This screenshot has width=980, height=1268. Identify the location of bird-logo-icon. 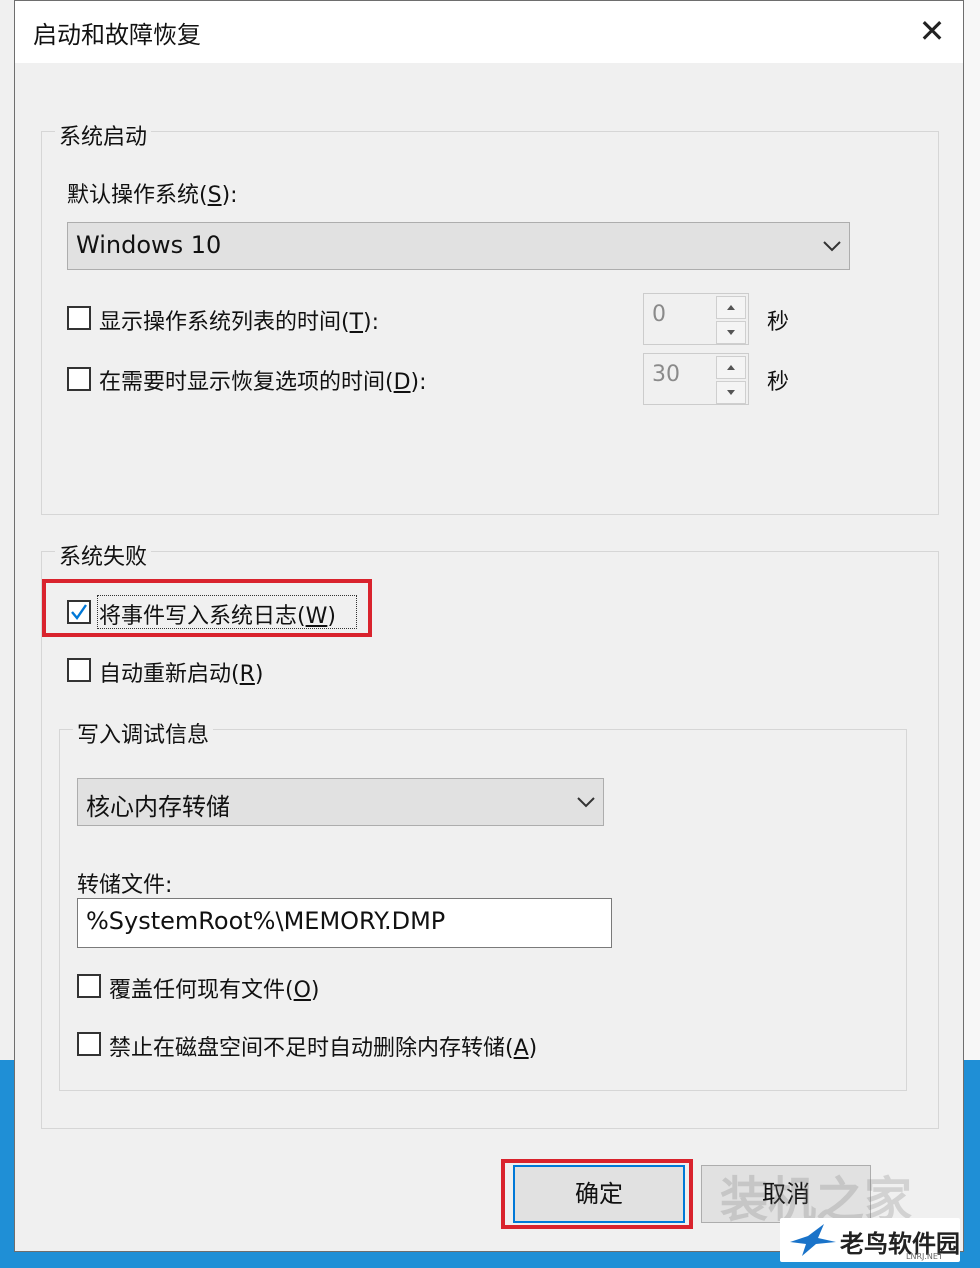
(813, 1240).